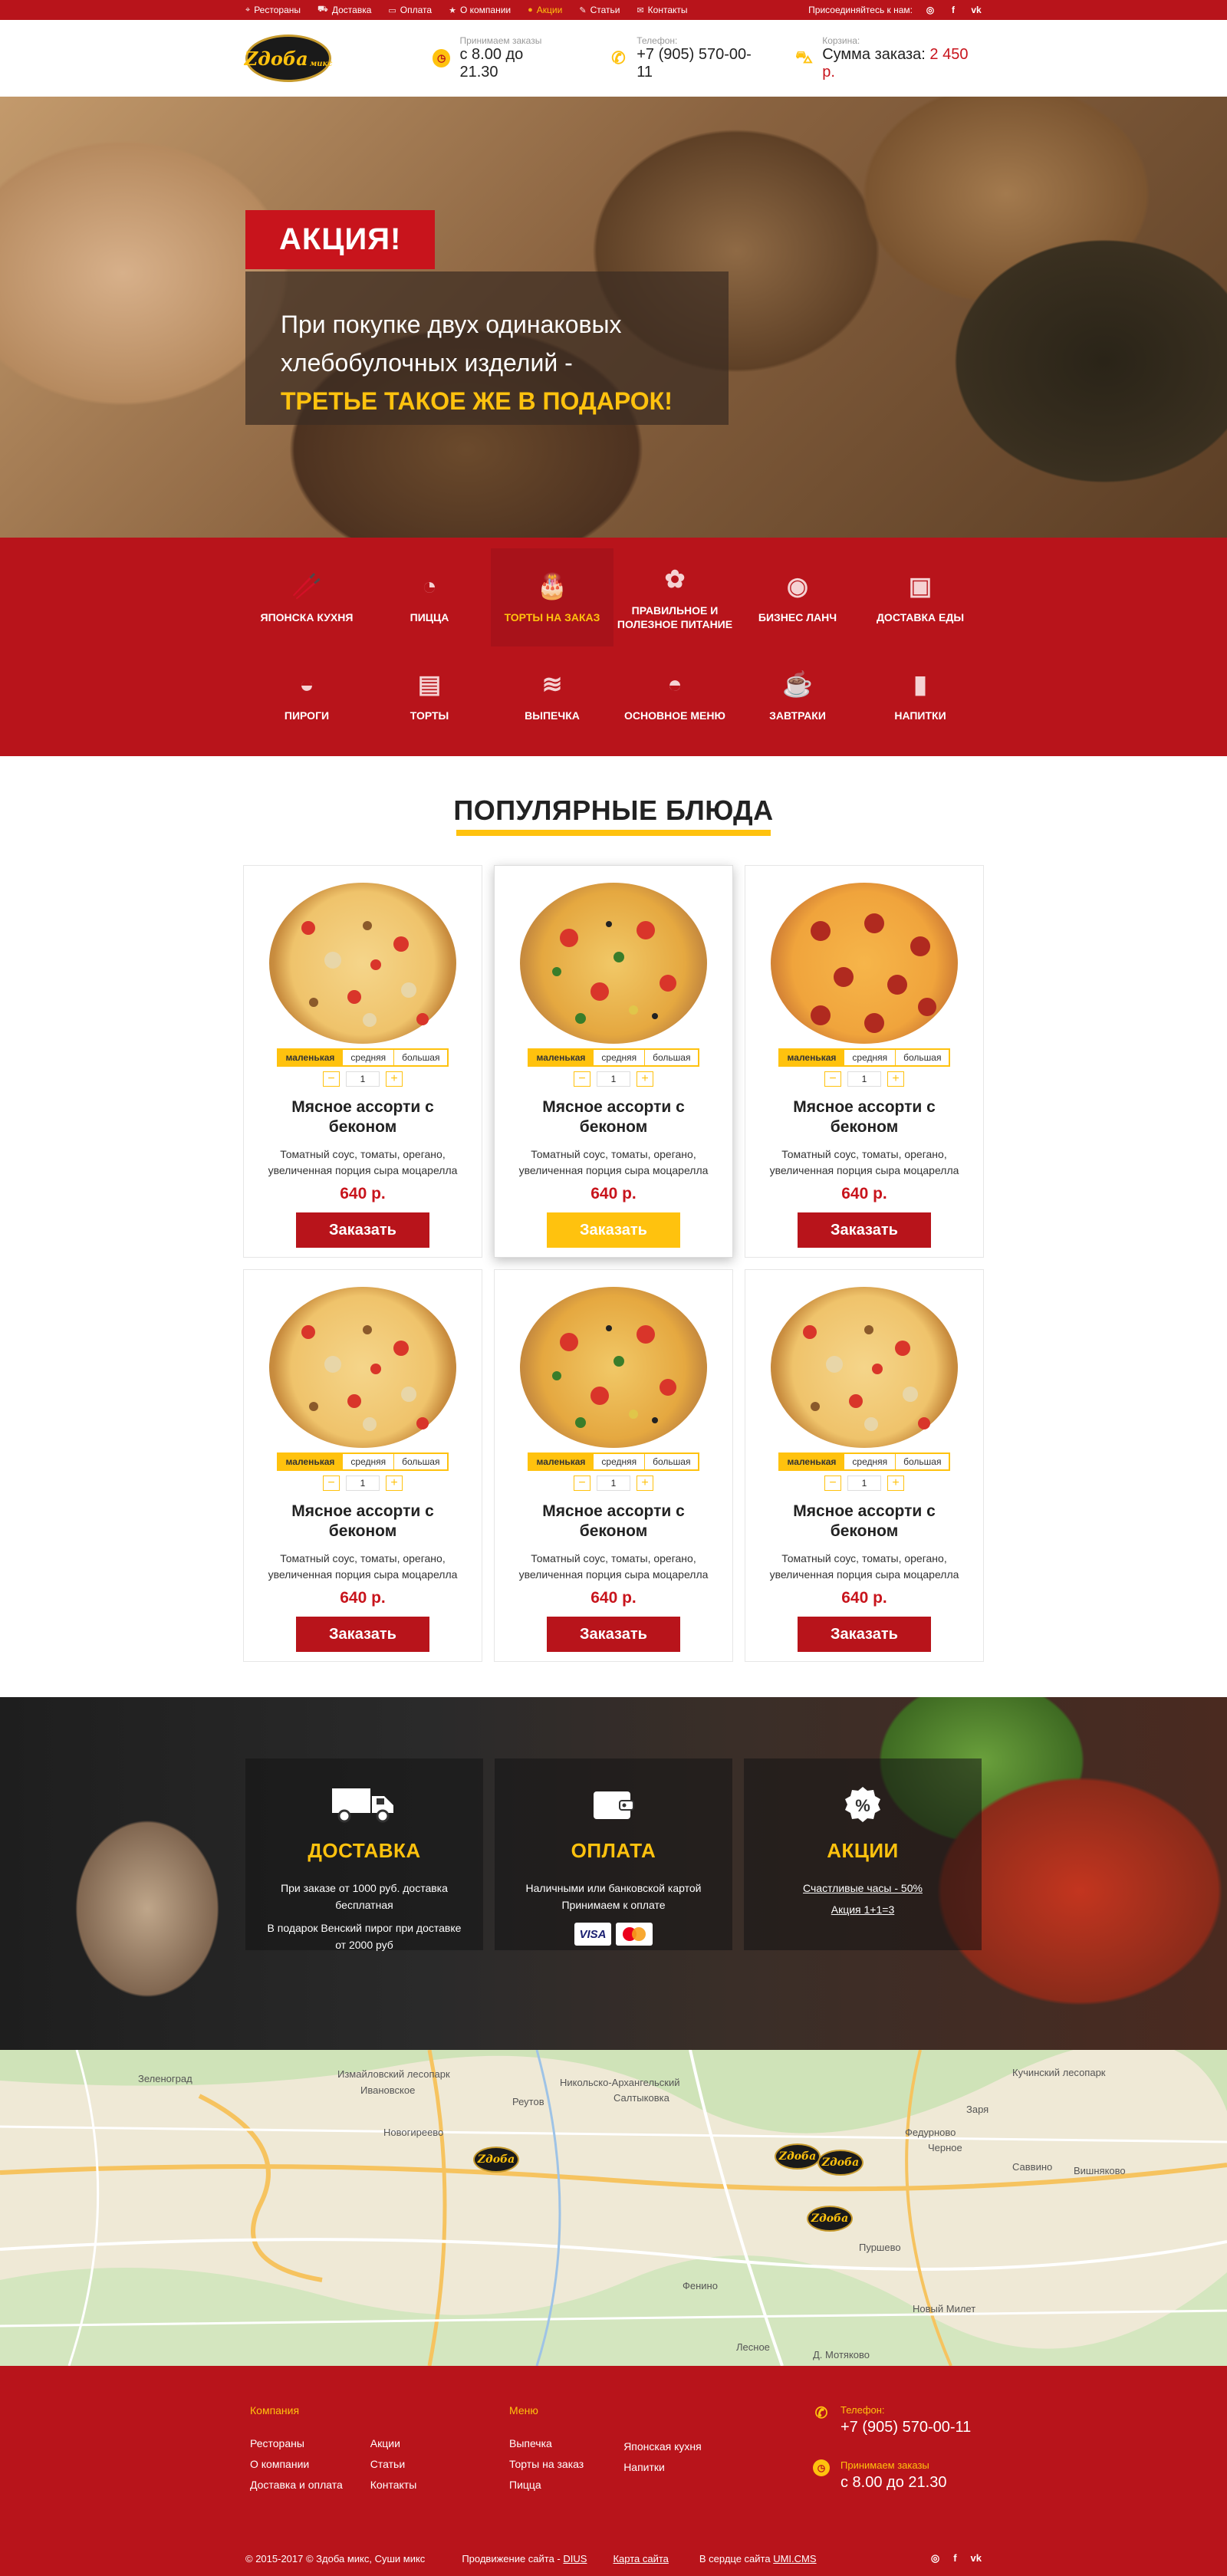 The image size is (1227, 2576). Describe the element at coordinates (657, 40) in the screenshot. I see `phone-label: Телефон:` at that location.